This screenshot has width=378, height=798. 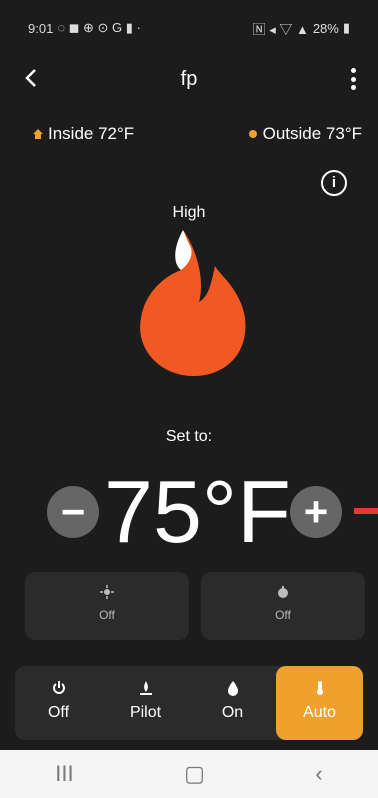 What do you see at coordinates (353, 79) in the screenshot?
I see `more-menu-icon` at bounding box center [353, 79].